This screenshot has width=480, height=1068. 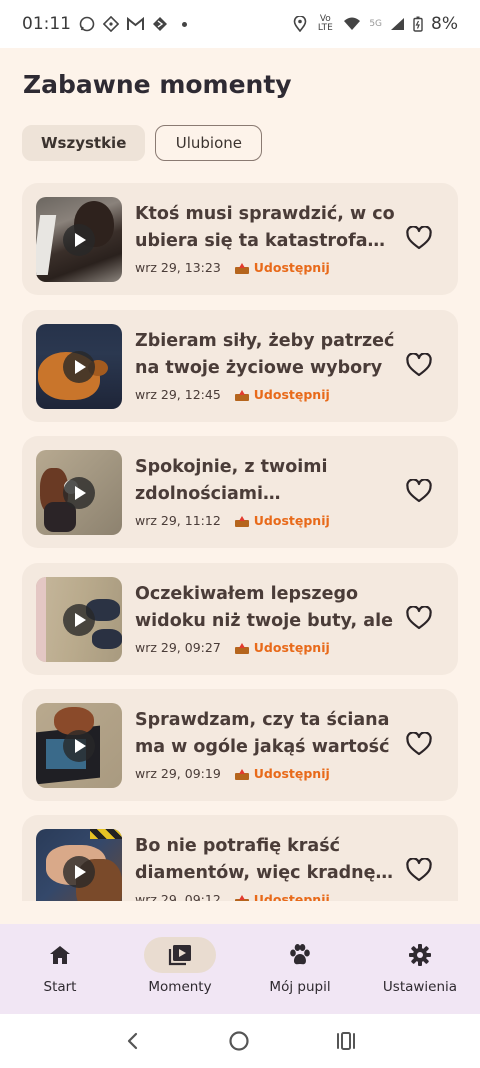 I want to click on home-circle-icon, so click(x=239, y=1041).